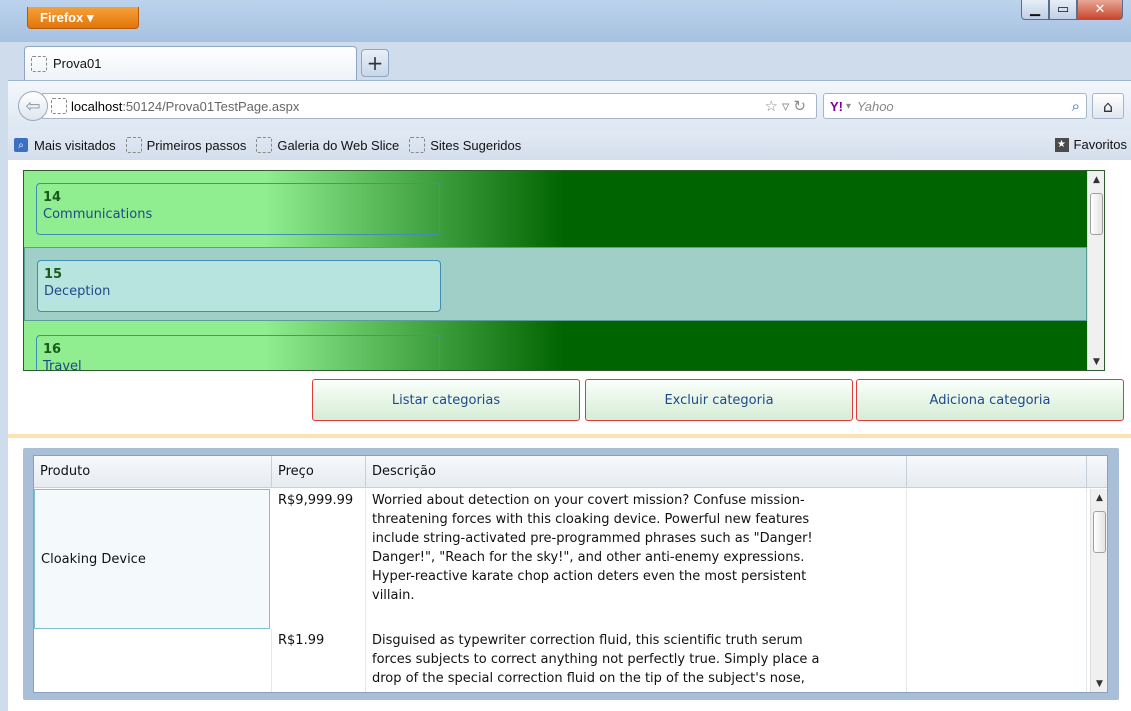 Image resolution: width=1131 pixels, height=711 pixels. I want to click on add-category-button: Adiciona categoria, so click(990, 400).